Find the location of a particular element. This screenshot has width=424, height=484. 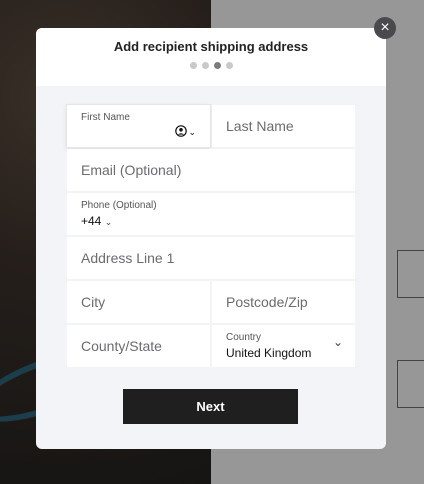

last-name-field: Last Name is located at coordinates (283, 126).